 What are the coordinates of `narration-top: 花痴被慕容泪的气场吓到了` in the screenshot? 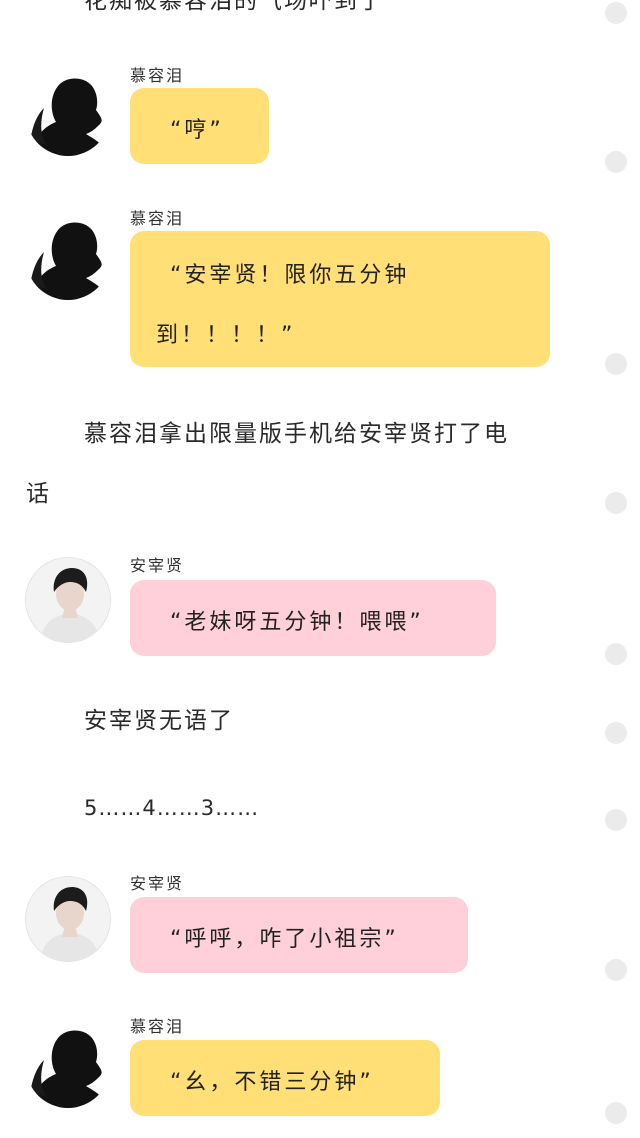 It's located at (234, 7).